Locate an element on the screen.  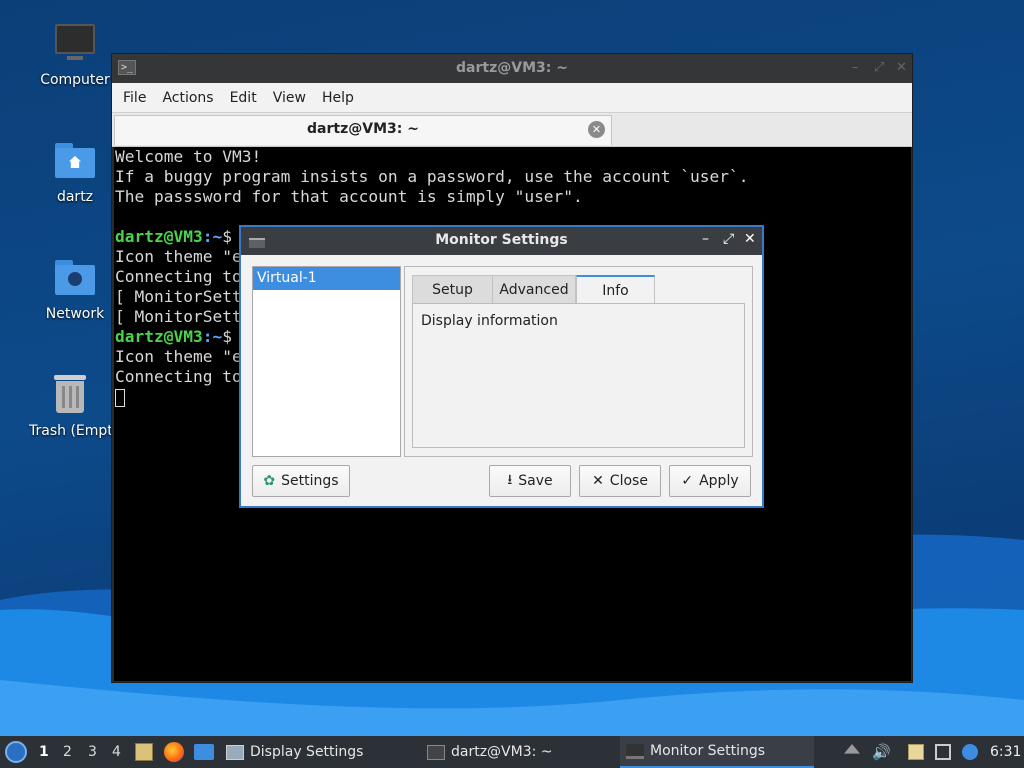
notification-icon is located at coordinates (970, 752).